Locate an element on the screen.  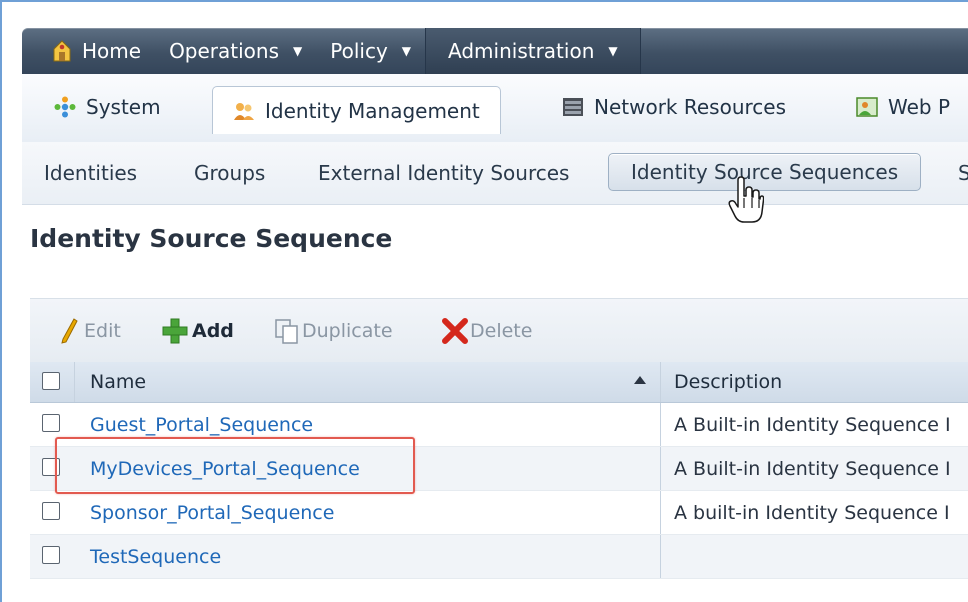
delete-x-icon is located at coordinates (455, 331).